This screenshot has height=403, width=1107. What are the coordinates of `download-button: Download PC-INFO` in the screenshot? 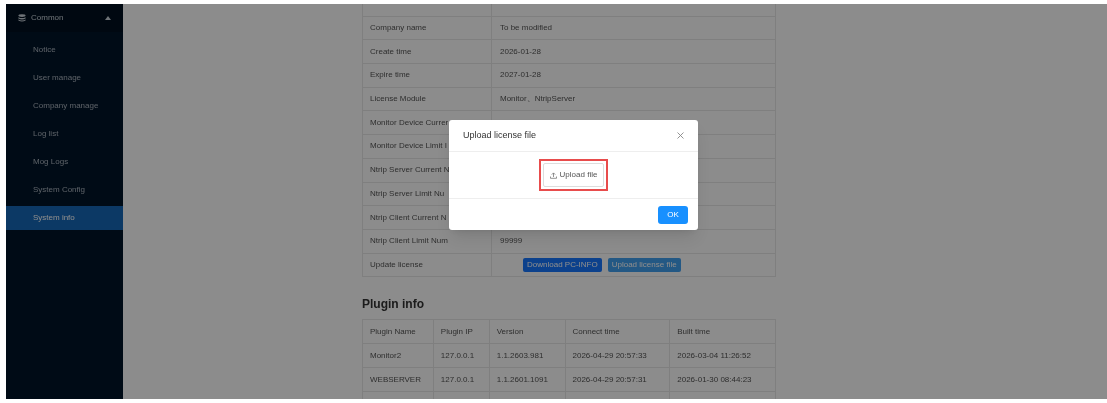 It's located at (562, 264).